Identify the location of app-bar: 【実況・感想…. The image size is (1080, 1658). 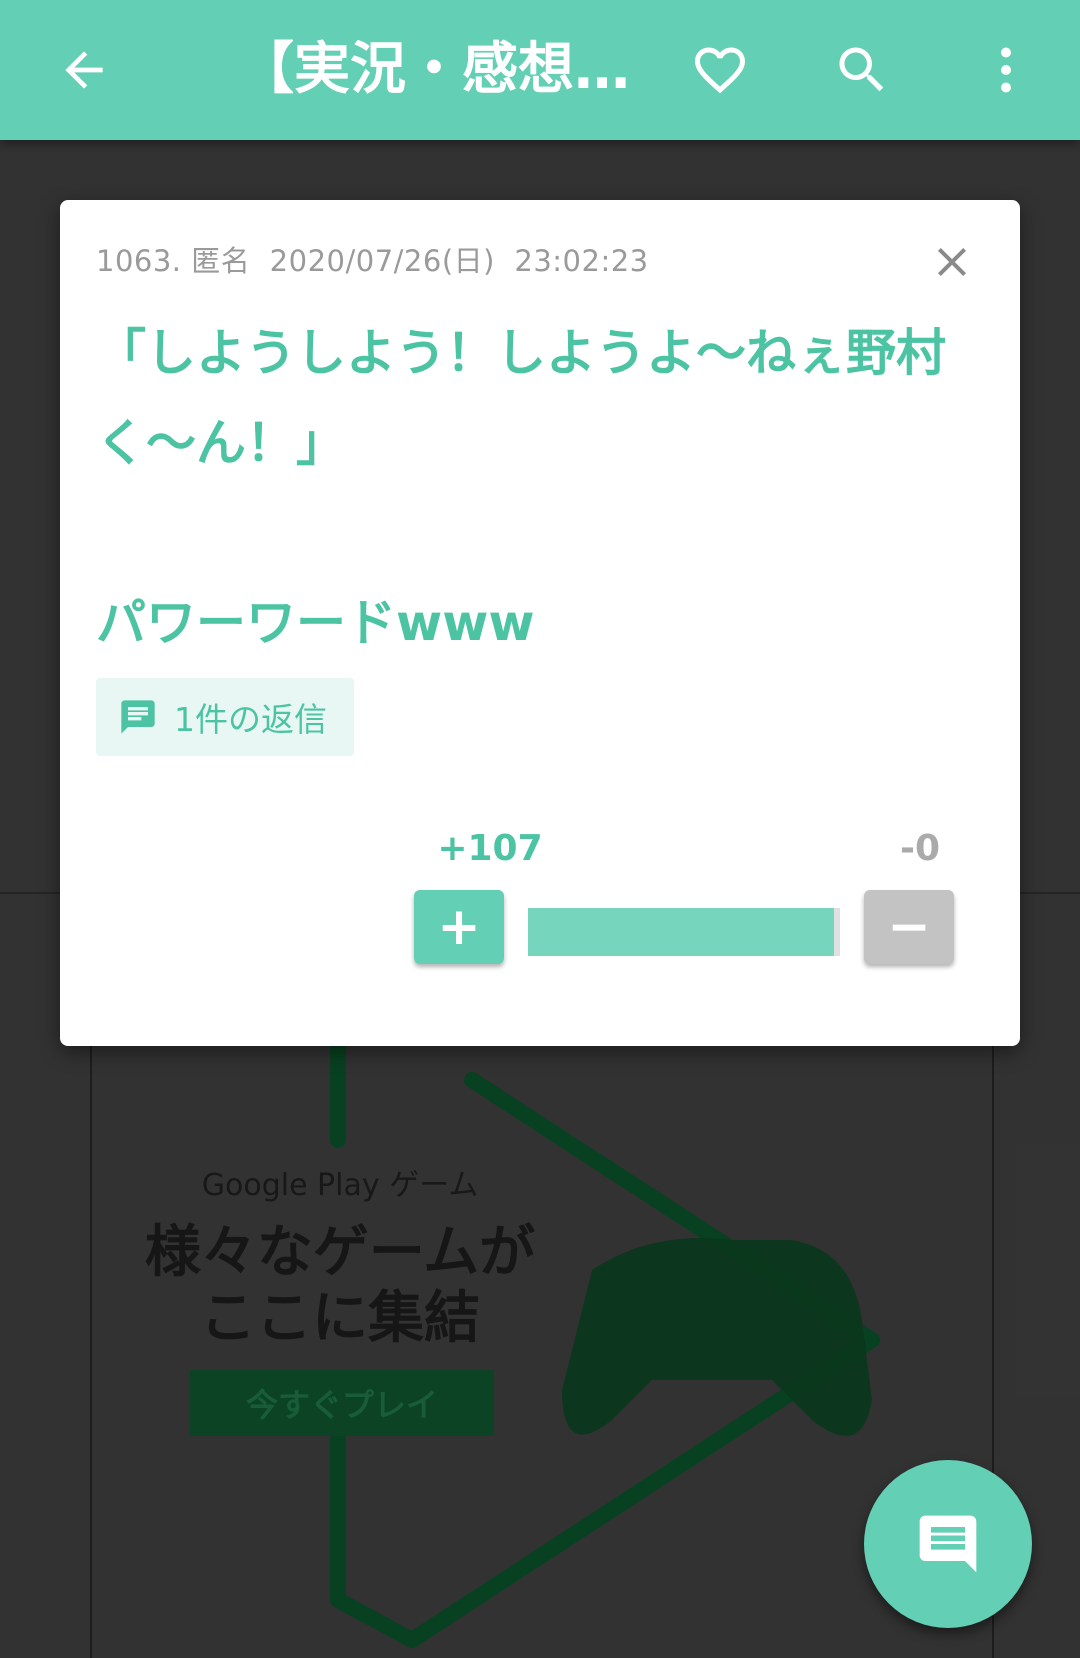
(540, 70).